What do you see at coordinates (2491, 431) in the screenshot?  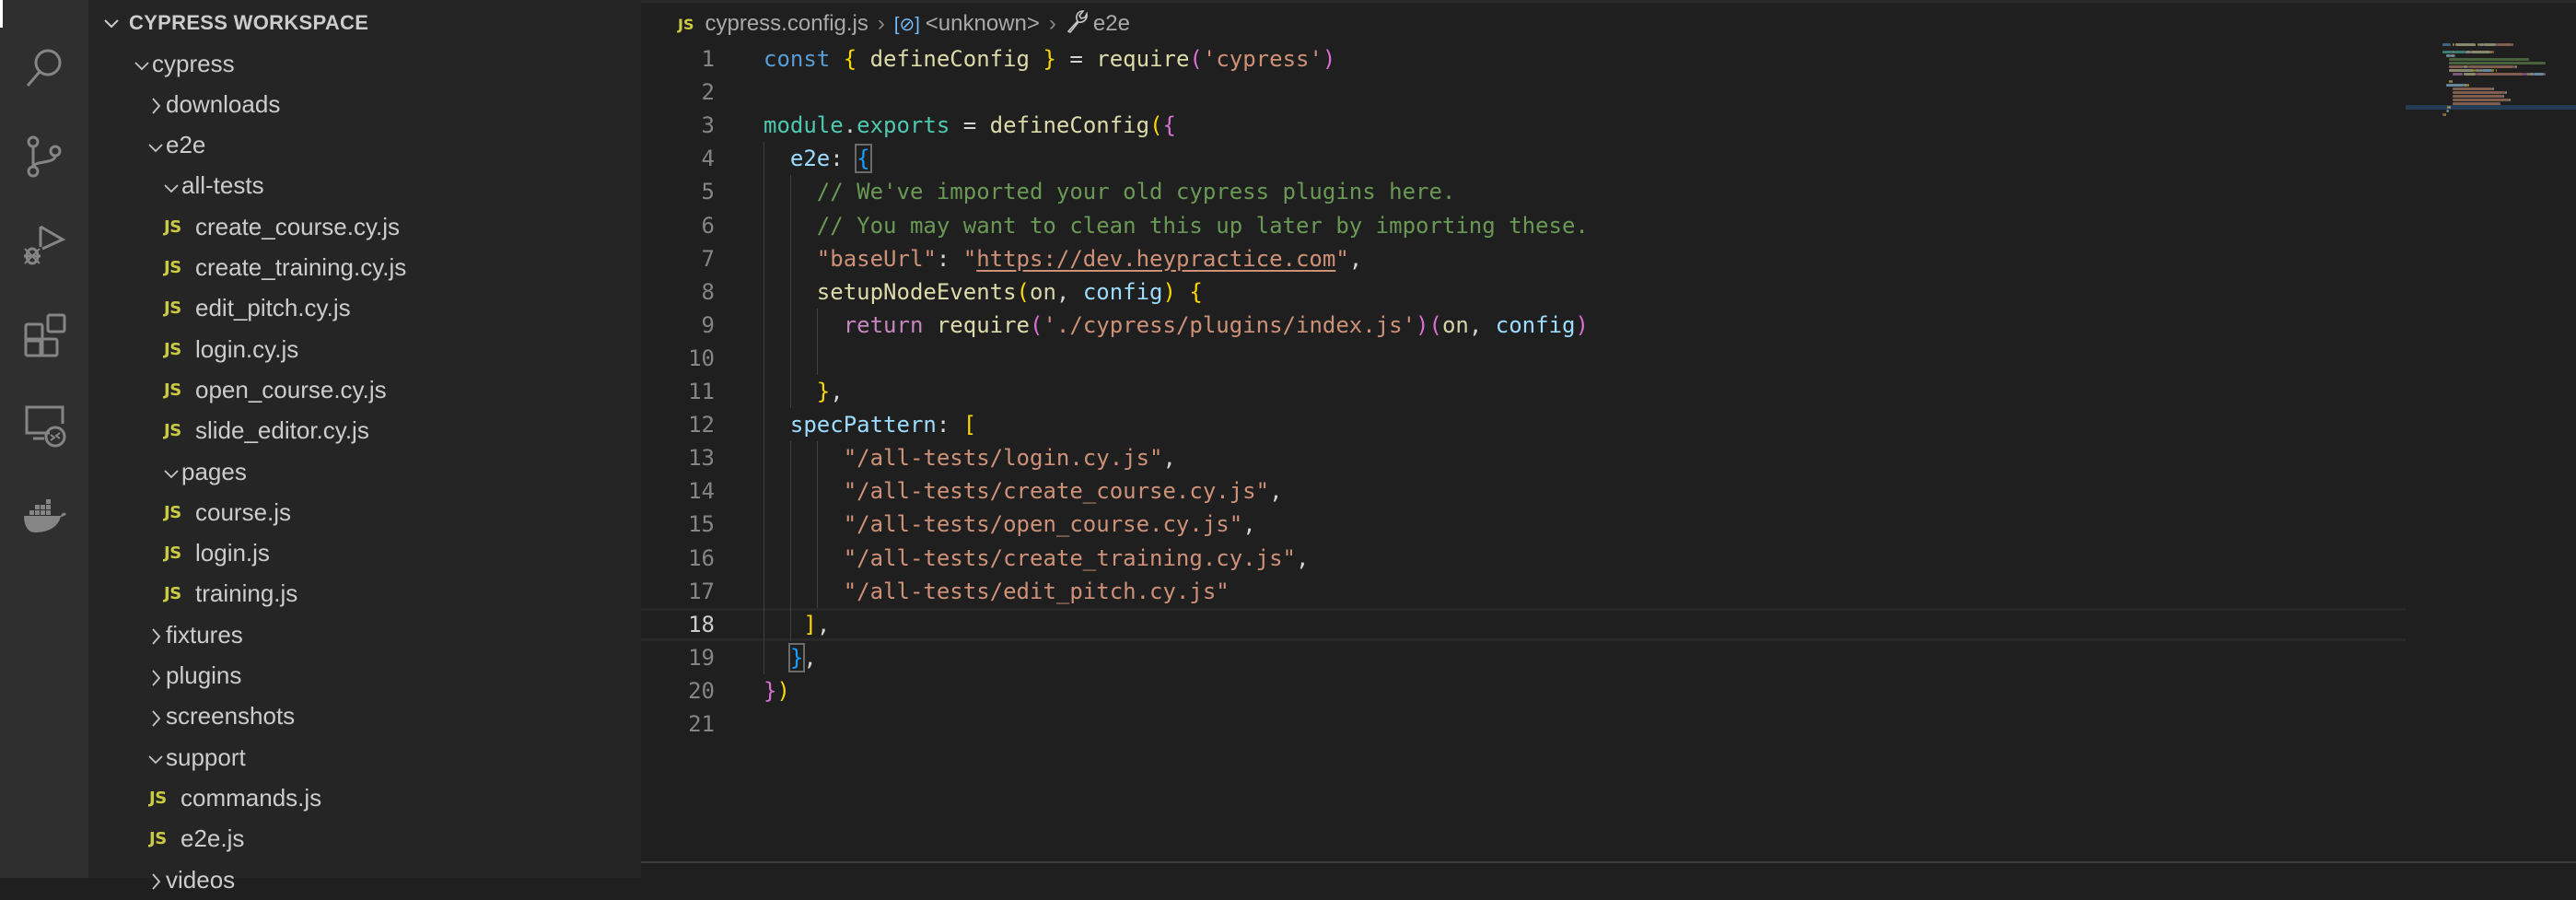 I see `minimap` at bounding box center [2491, 431].